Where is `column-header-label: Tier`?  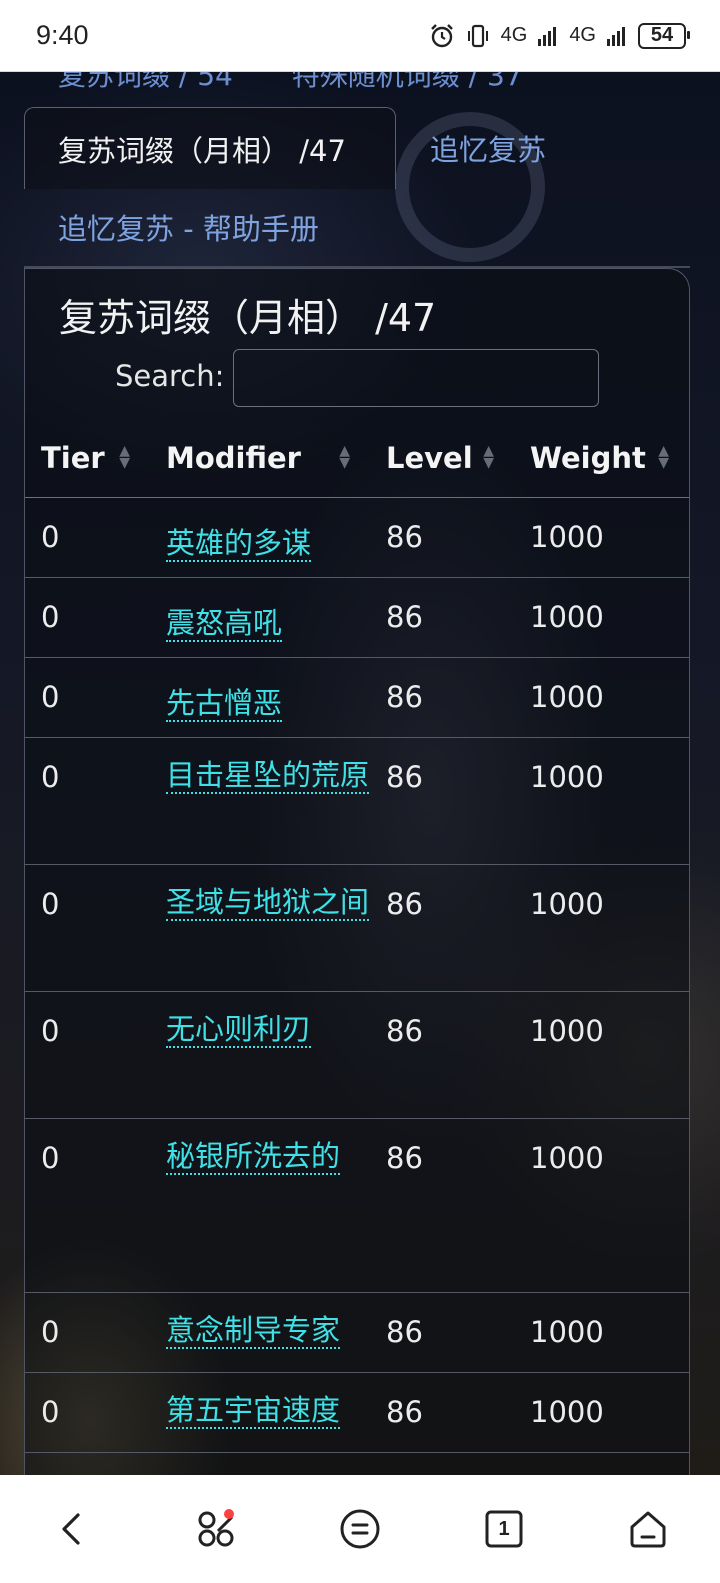 column-header-label: Tier is located at coordinates (73, 458).